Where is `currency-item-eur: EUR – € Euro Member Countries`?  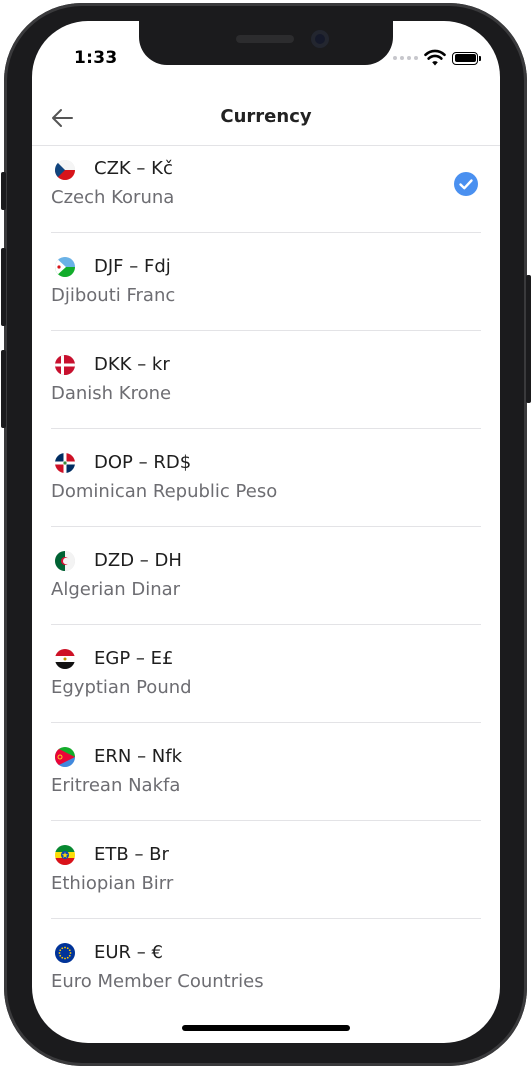
currency-item-eur: EUR – € Euro Member Countries is located at coordinates (266, 967).